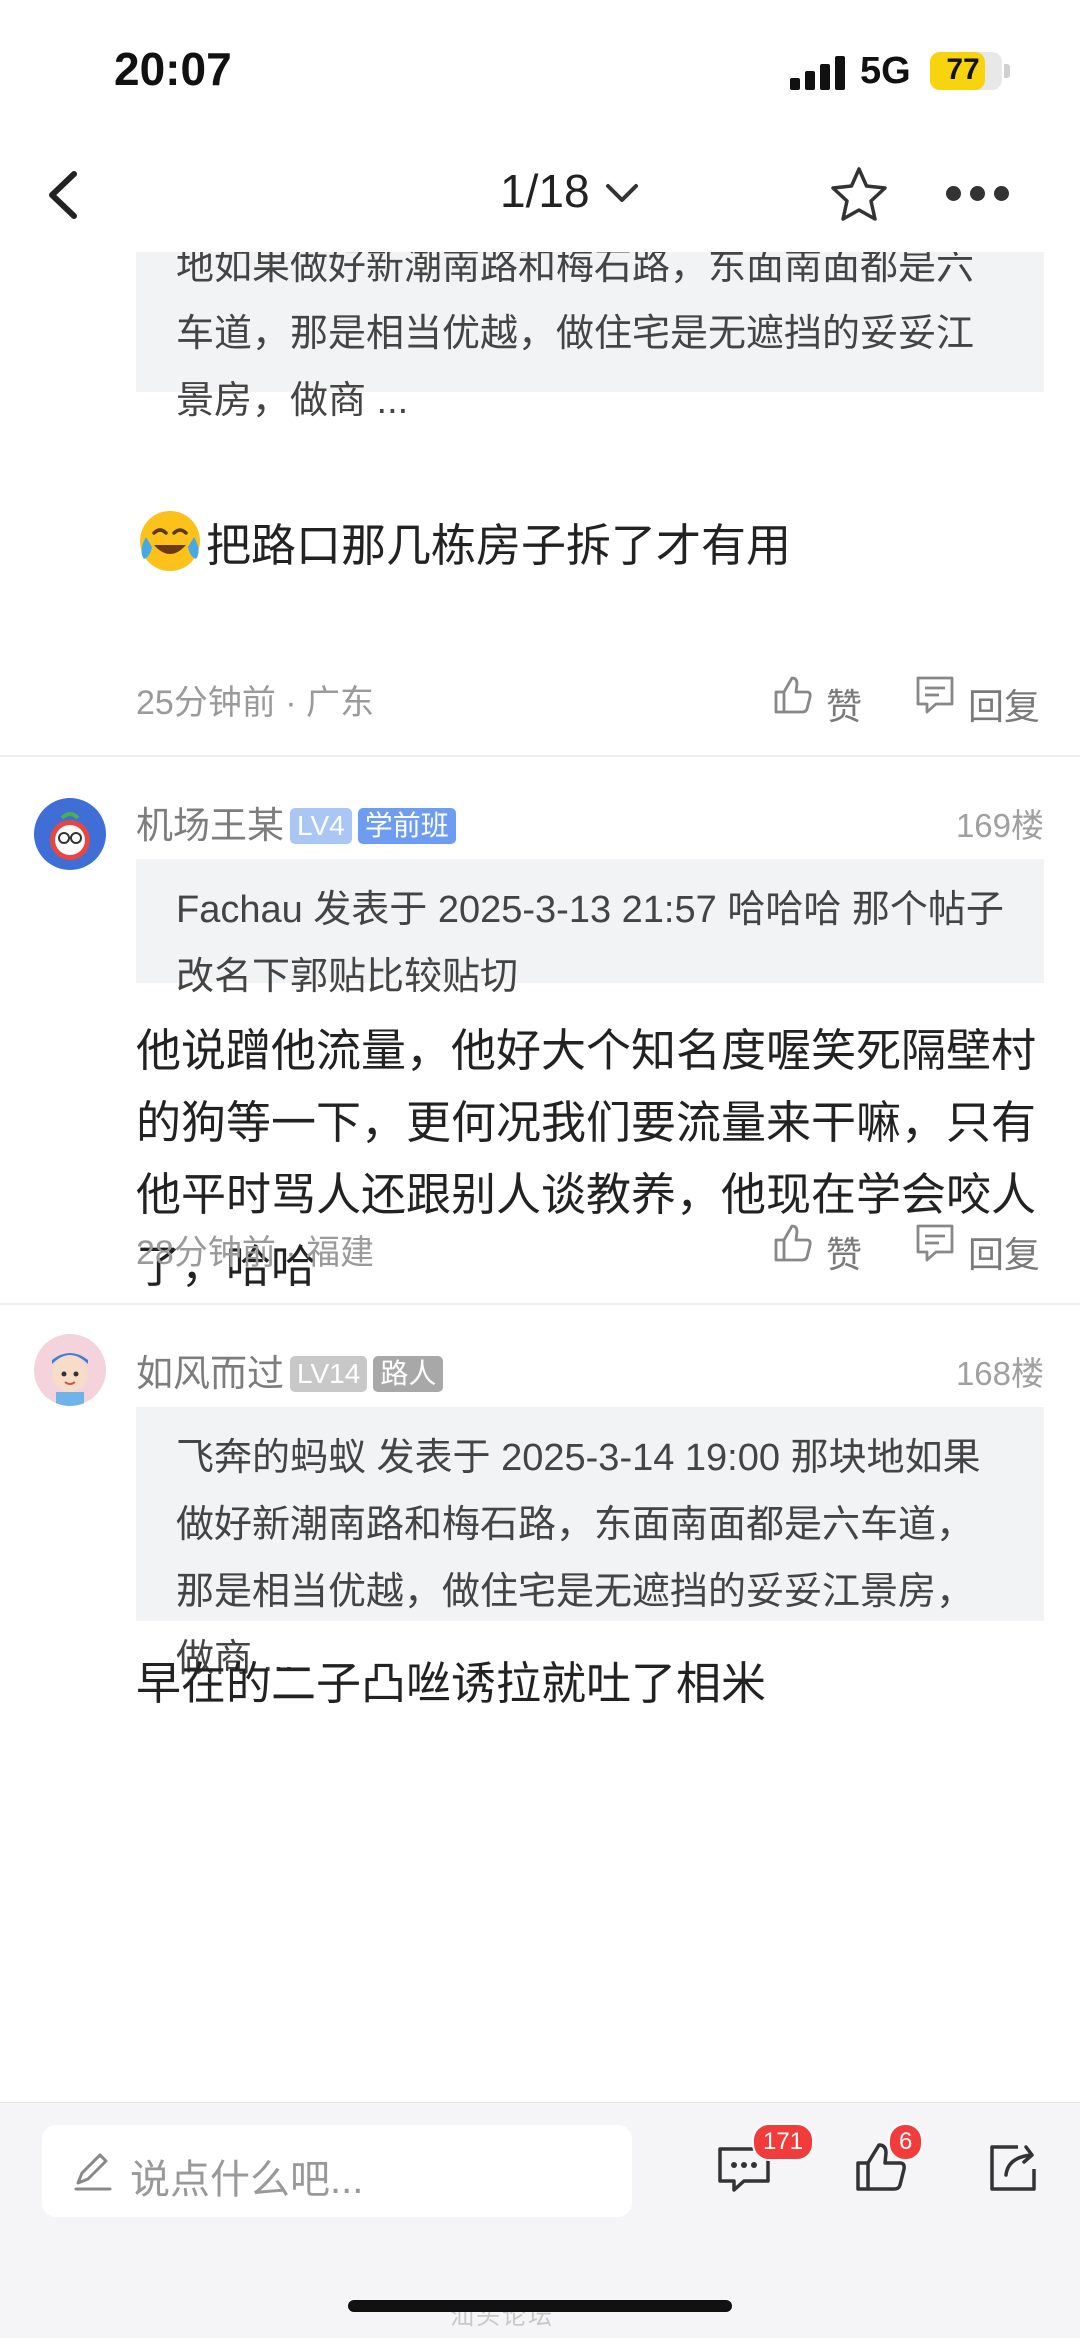 The width and height of the screenshot is (1080, 2338). I want to click on username: 机场王某 LV4 学前班, so click(296, 822).